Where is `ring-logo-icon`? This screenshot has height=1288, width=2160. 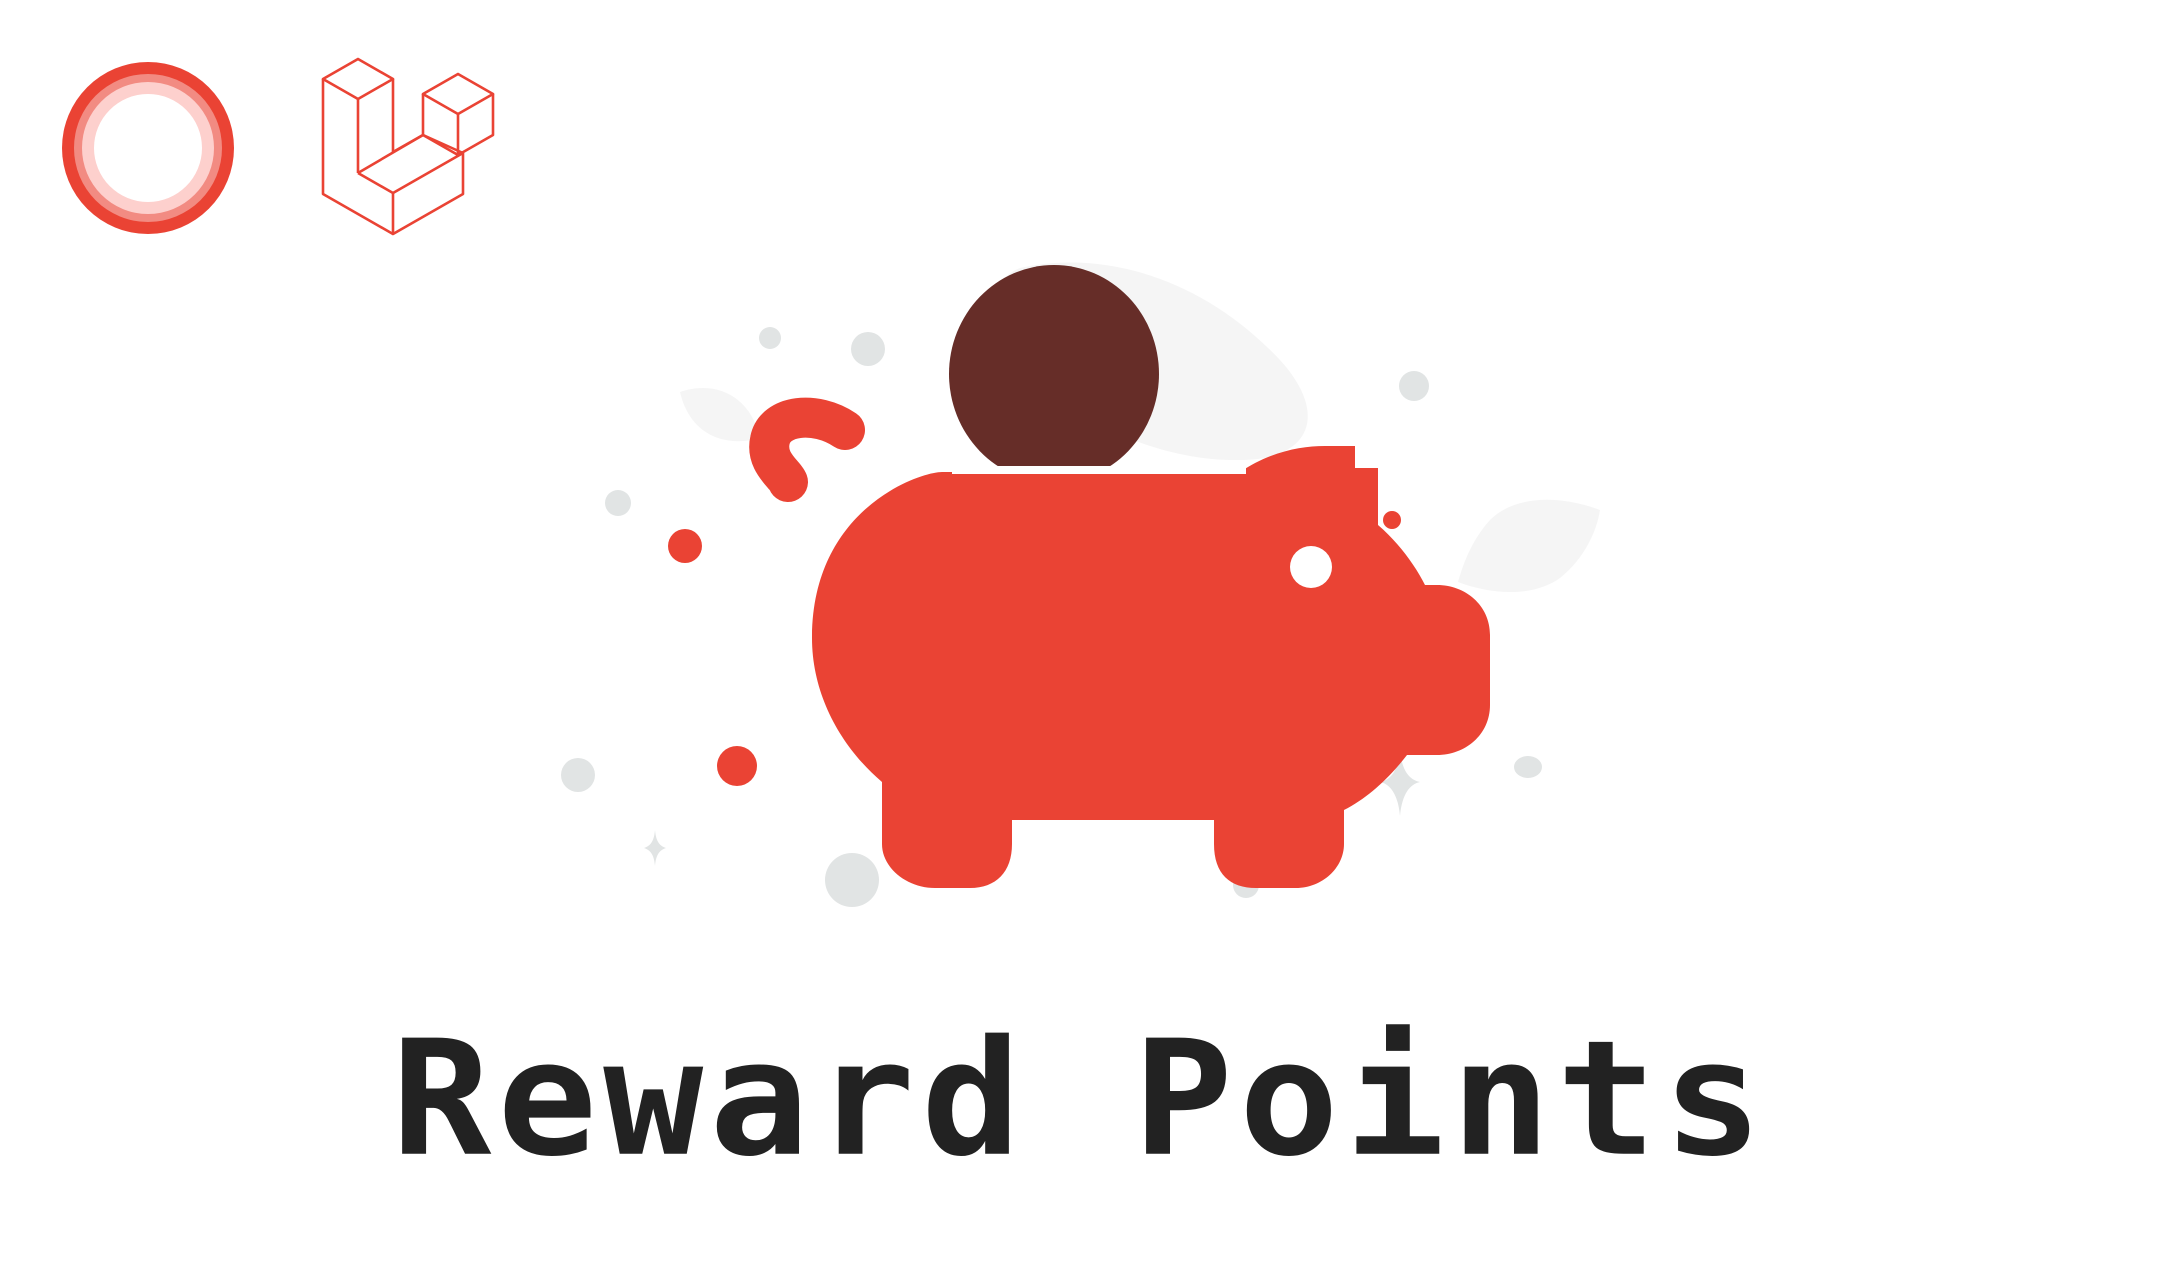
ring-logo-icon is located at coordinates (148, 148).